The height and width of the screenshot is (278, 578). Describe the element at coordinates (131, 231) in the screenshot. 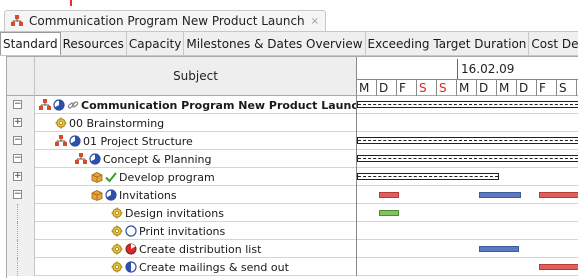

I see `empty-circle-icon` at that location.